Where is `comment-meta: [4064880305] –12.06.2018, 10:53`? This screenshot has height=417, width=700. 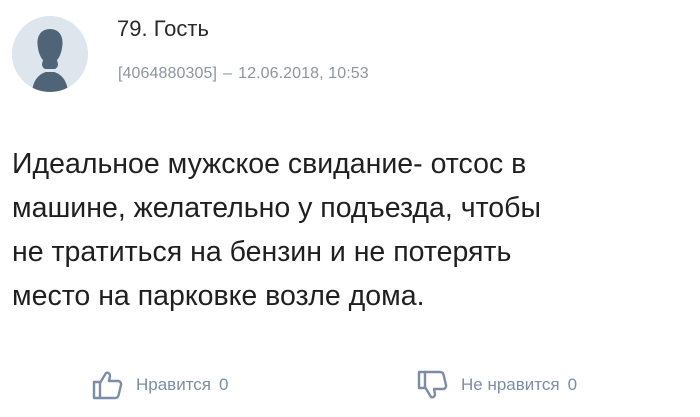 comment-meta: [4064880305] –12.06.2018, 10:53 is located at coordinates (243, 74).